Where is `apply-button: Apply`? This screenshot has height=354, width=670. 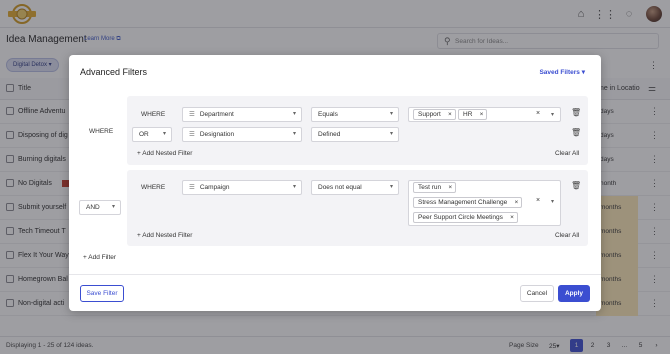 apply-button: Apply is located at coordinates (574, 293).